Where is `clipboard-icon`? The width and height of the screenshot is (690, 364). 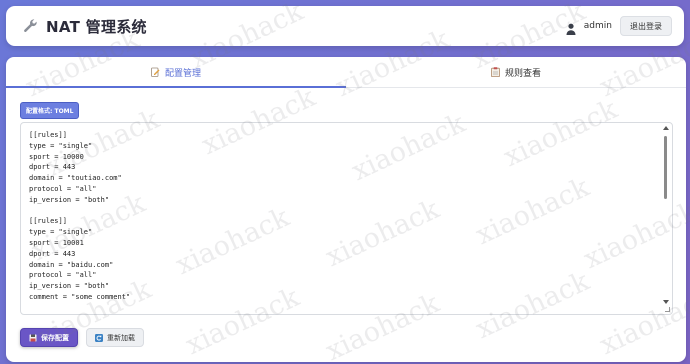
clipboard-icon is located at coordinates (495, 72).